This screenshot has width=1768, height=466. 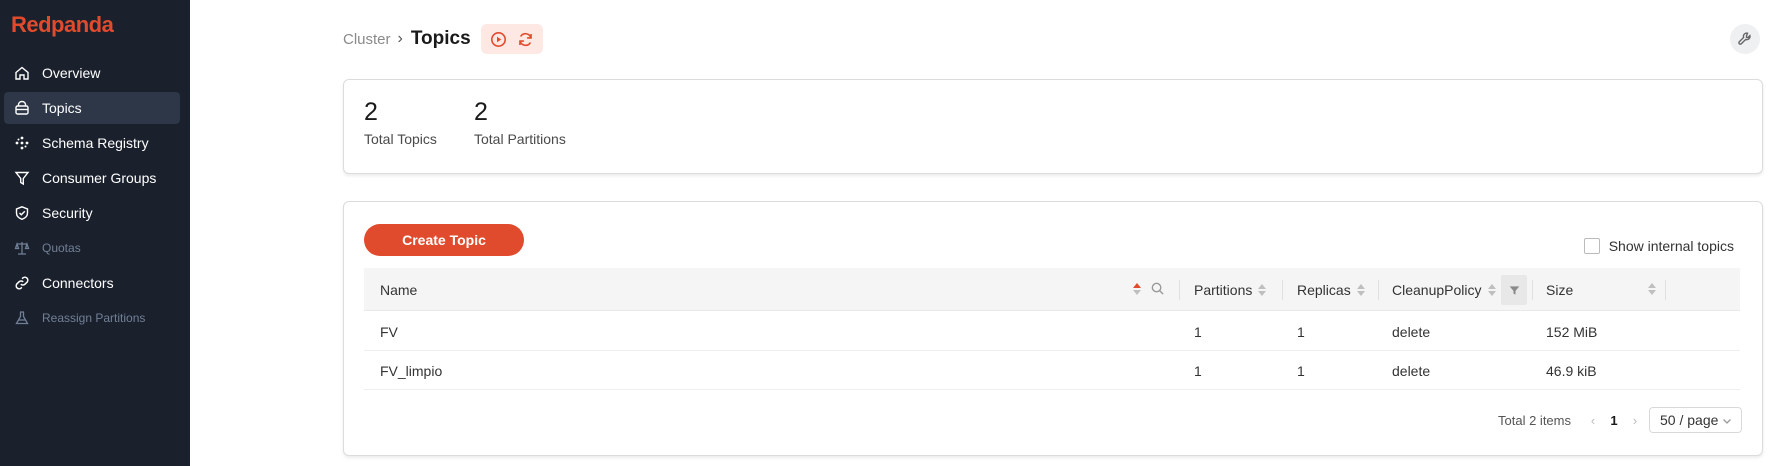 I want to click on pagination: Total 2 items ‹ 1 › 50 / page, so click(x=1620, y=420).